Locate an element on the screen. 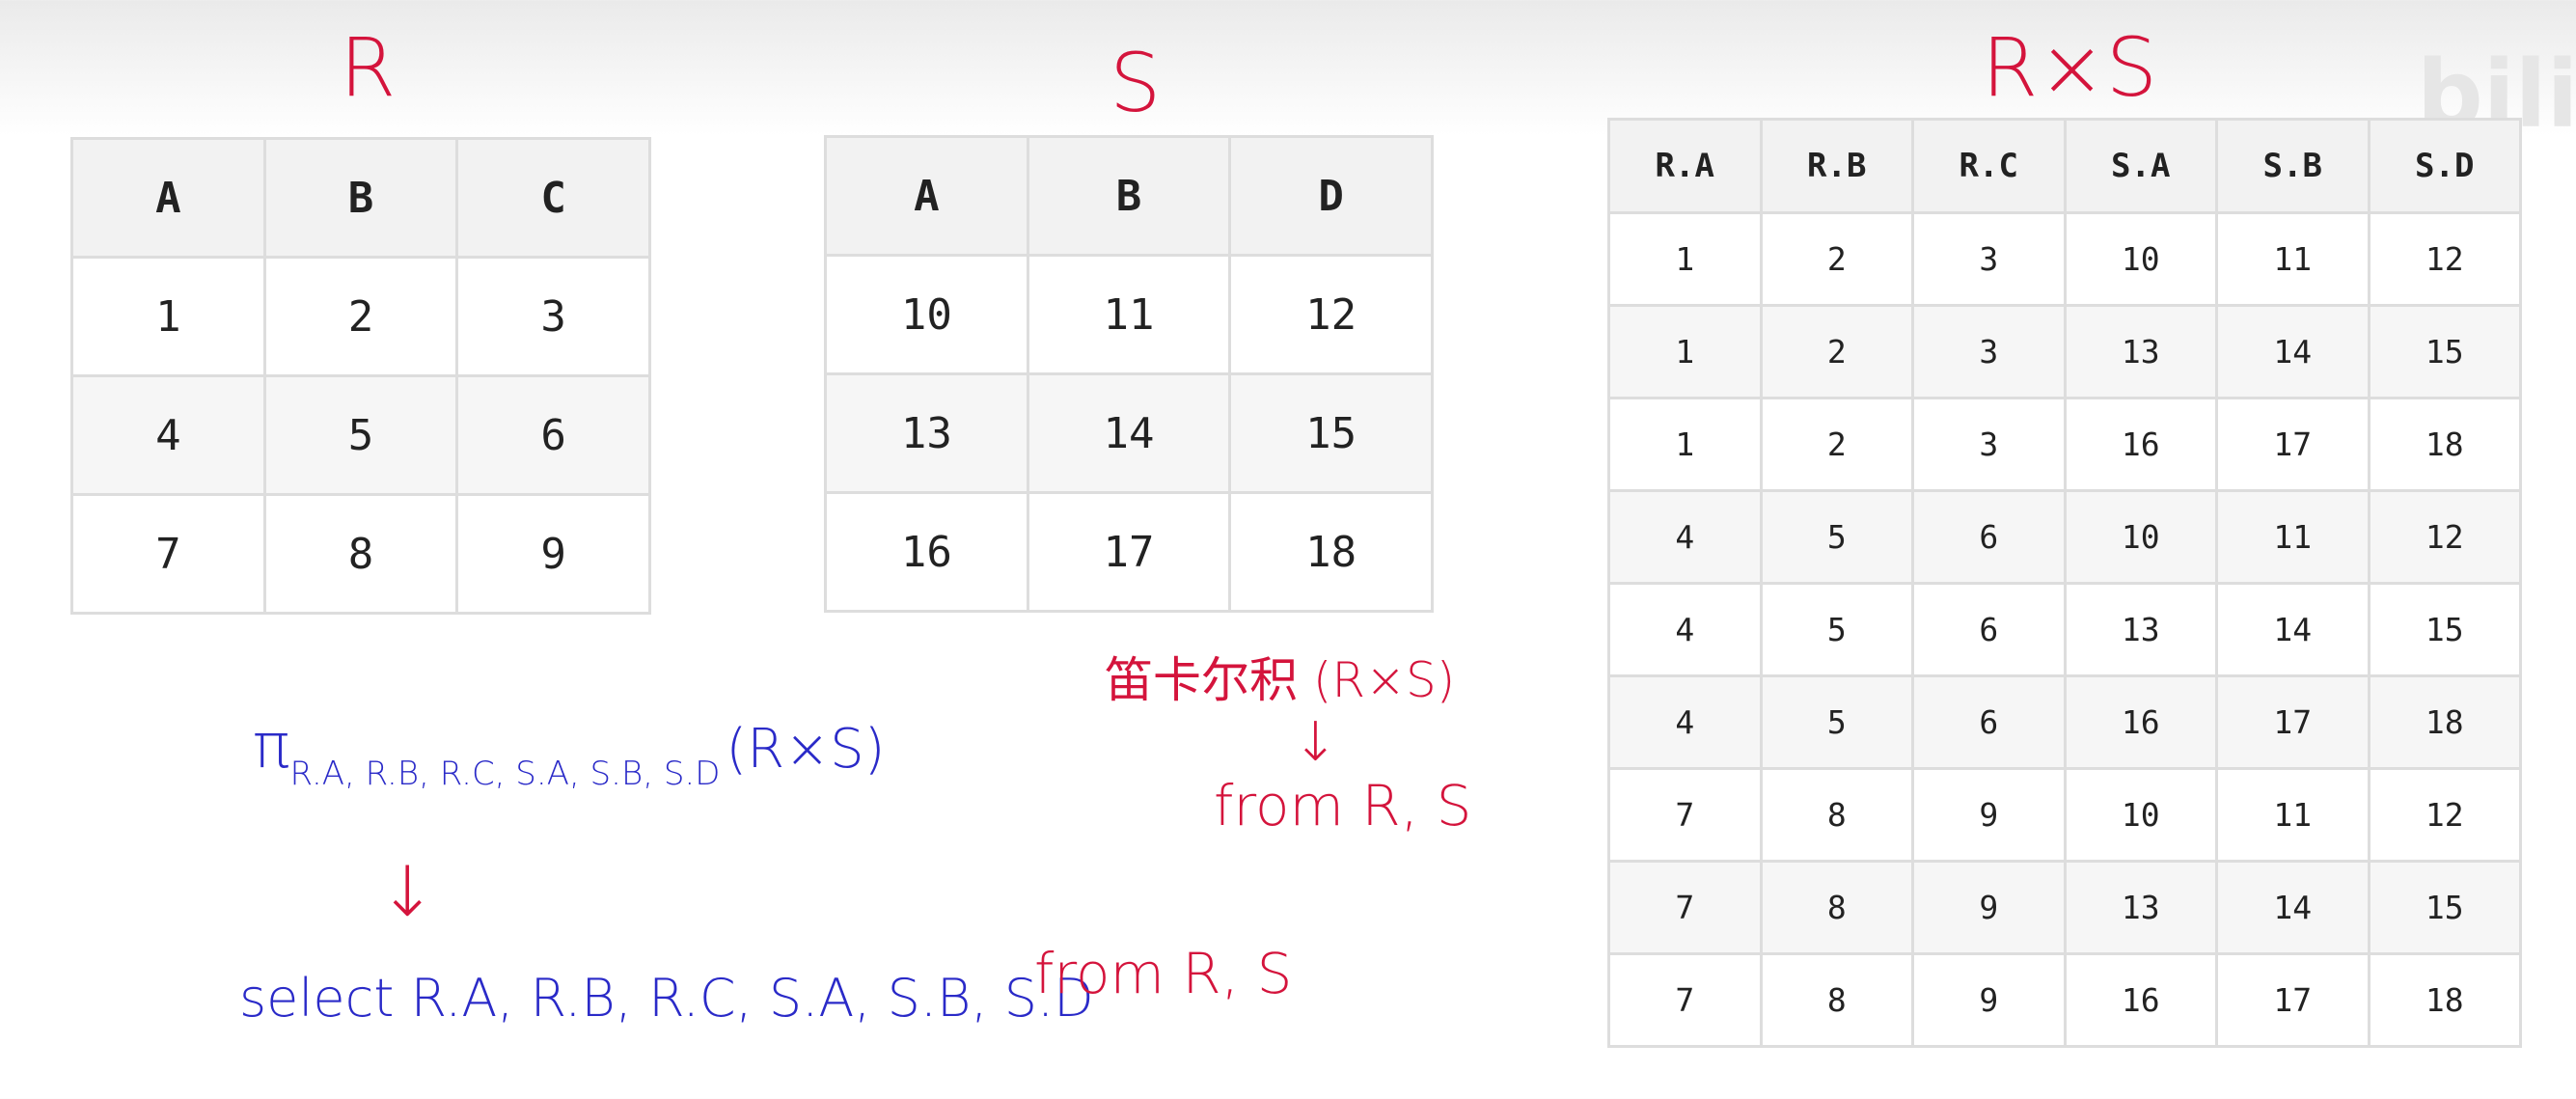 The width and height of the screenshot is (2576, 1099). table-row: 16 17 18 is located at coordinates (1129, 552).